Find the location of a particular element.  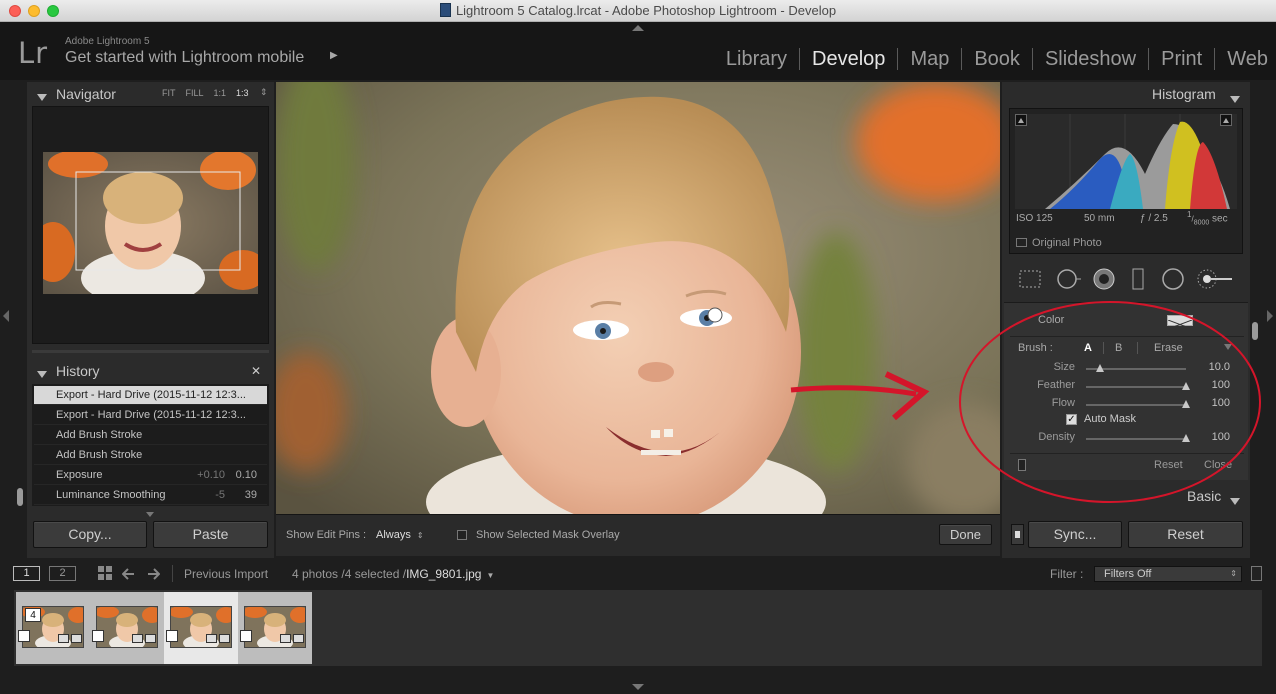

module-book: Book is located at coordinates (997, 59).